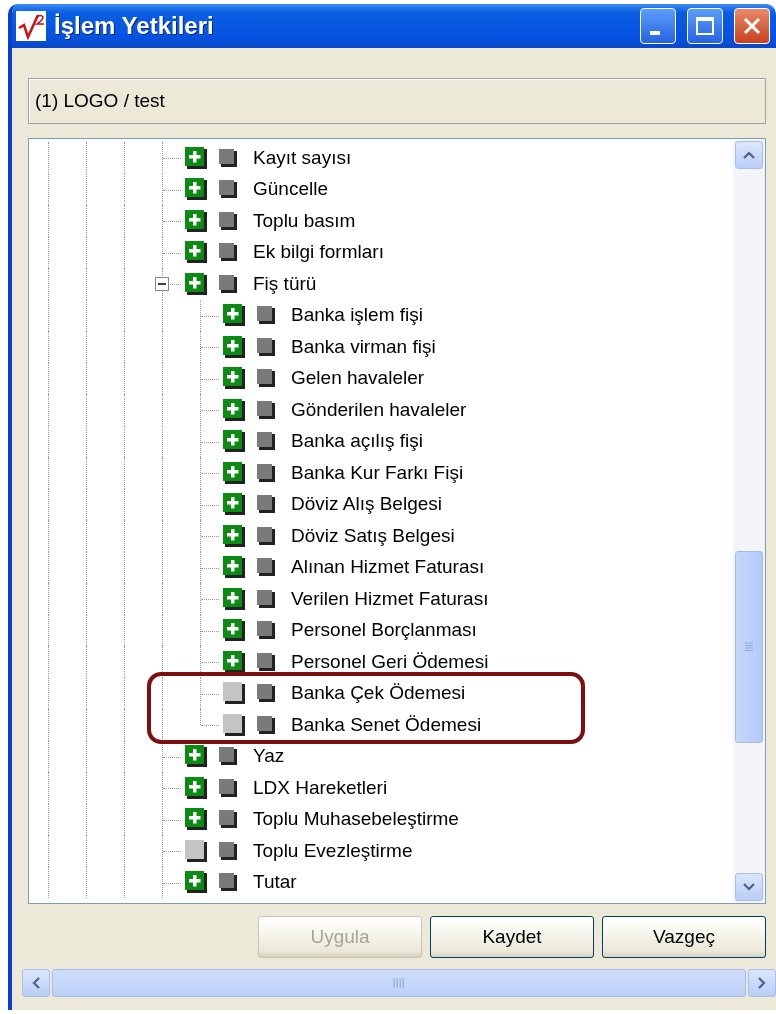 This screenshot has height=1014, width=776. I want to click on tree-item-label: Gönderilen havaleler, so click(379, 409).